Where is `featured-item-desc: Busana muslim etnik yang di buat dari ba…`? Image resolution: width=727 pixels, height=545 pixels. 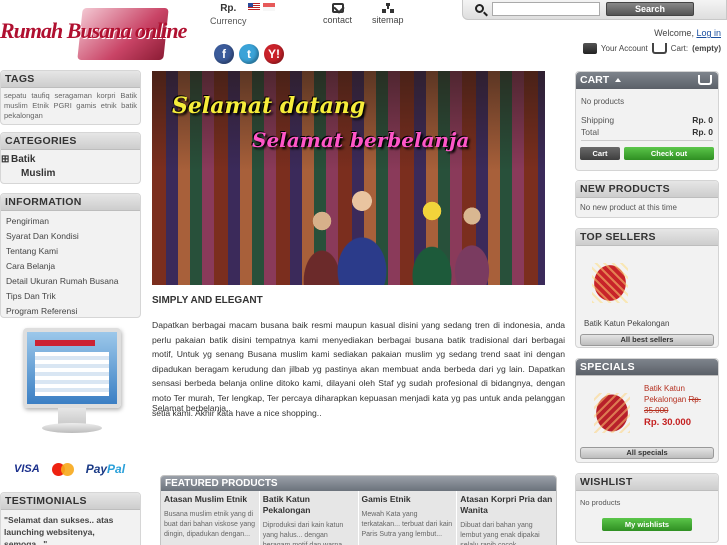
featured-item-desc: Busana muslim etnik yang di buat dari ba… is located at coordinates (210, 524).